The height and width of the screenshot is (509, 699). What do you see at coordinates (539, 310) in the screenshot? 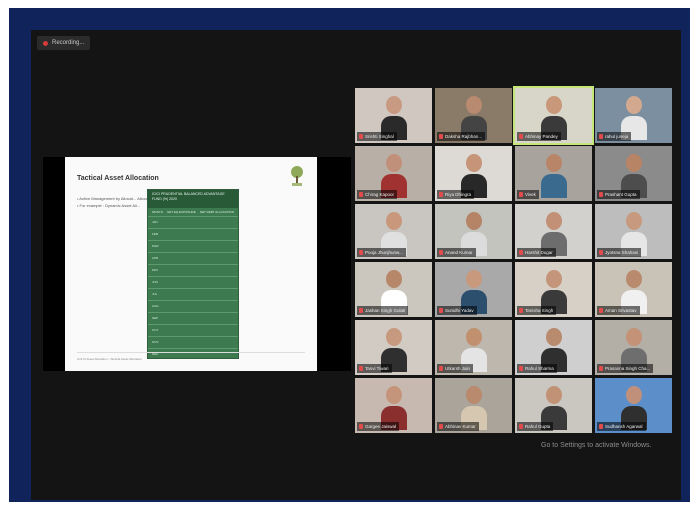
I see `participant-name: Tanisha Singh` at bounding box center [539, 310].